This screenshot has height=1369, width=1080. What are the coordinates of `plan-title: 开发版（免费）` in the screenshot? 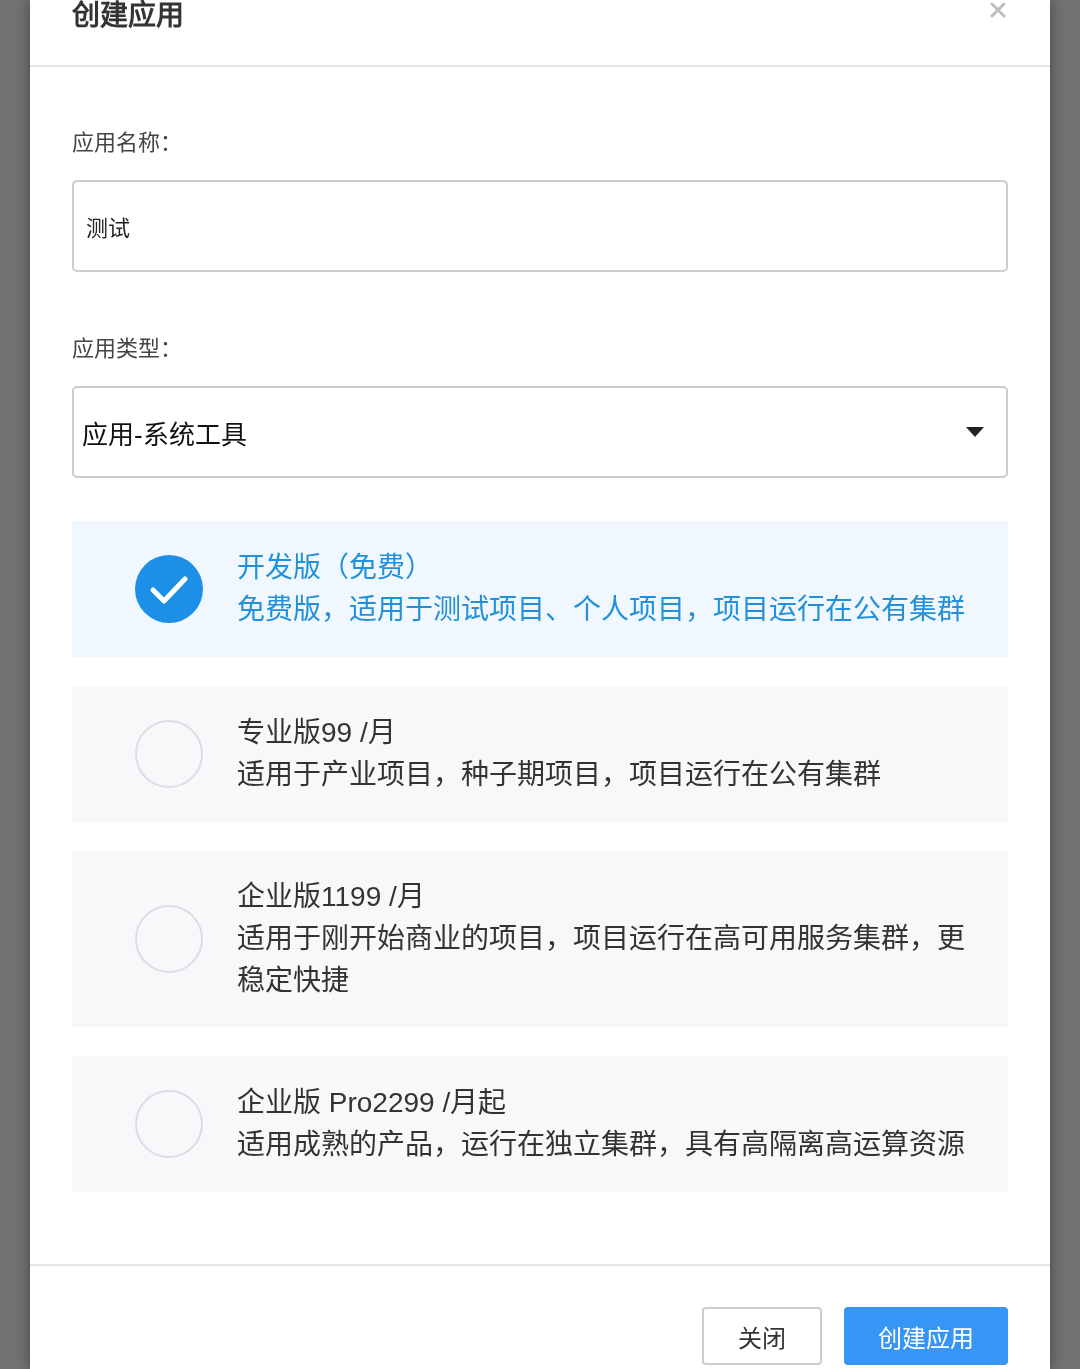 It's located at (335, 568).